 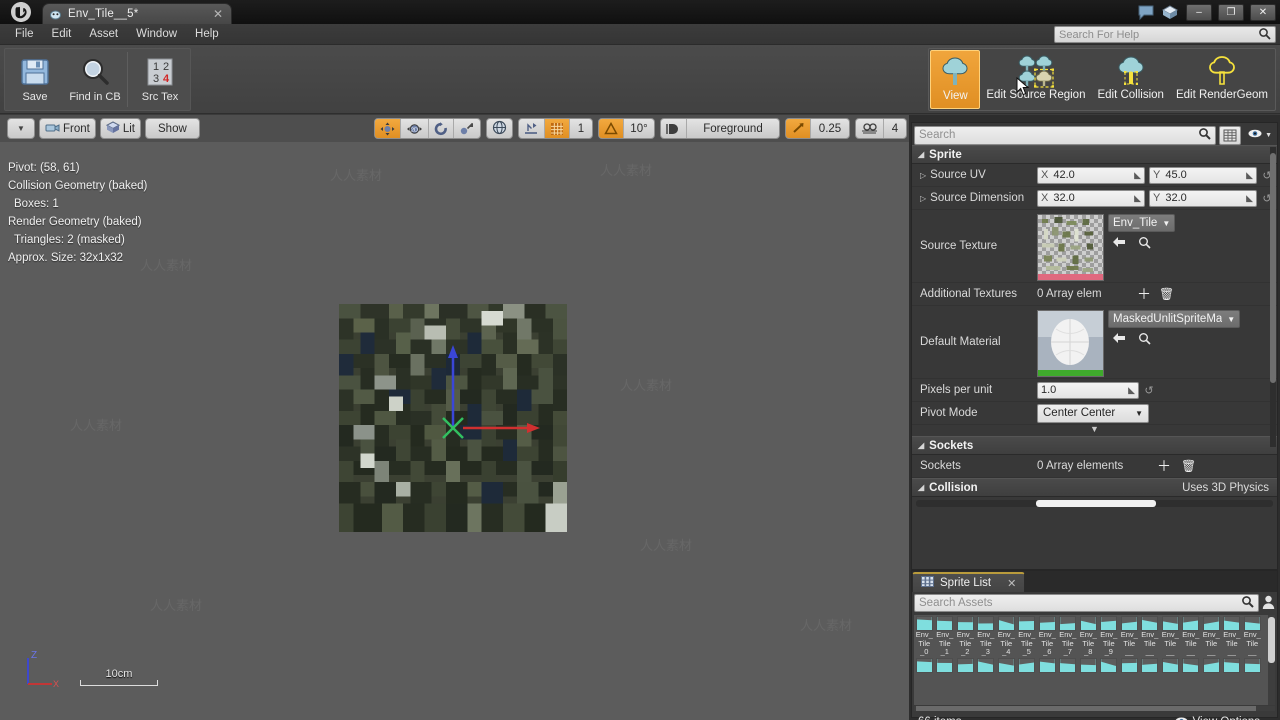 What do you see at coordinates (986, 636) in the screenshot?
I see `sprite-list-item: Env_ Tile _3` at bounding box center [986, 636].